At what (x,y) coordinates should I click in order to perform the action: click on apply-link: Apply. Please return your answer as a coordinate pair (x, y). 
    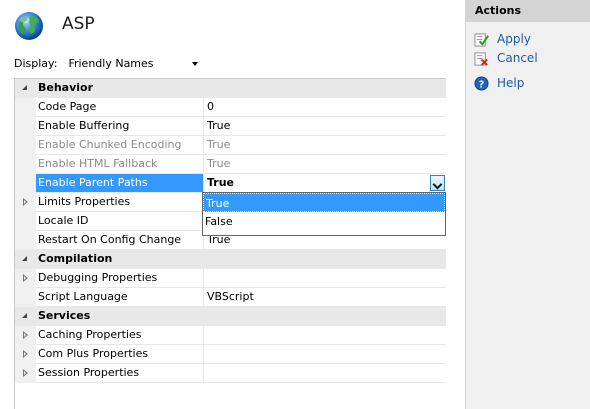
    Looking at the image, I should click on (514, 39).